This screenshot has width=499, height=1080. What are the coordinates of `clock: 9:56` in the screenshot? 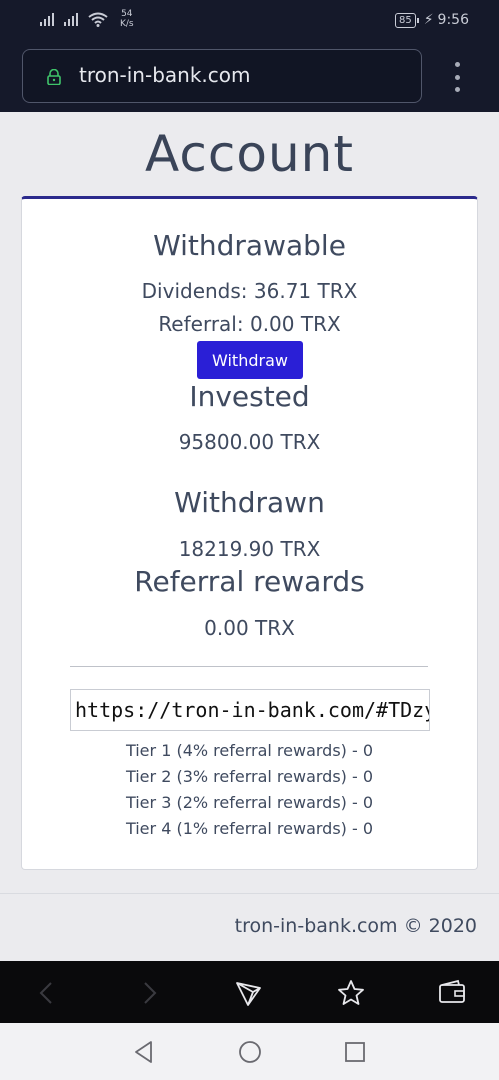 It's located at (453, 20).